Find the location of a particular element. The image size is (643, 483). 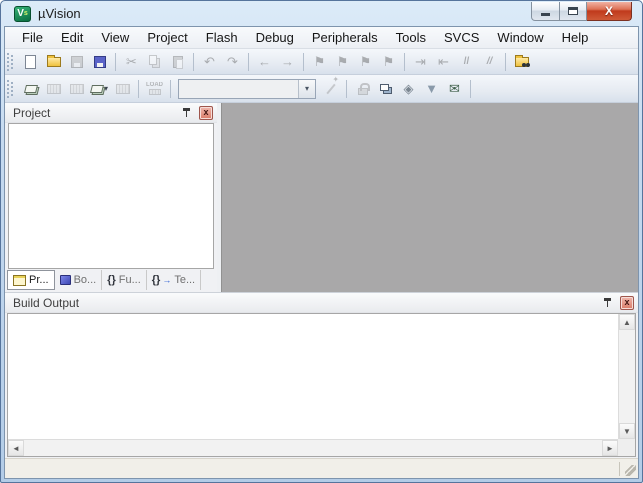

save-button is located at coordinates (76, 61).